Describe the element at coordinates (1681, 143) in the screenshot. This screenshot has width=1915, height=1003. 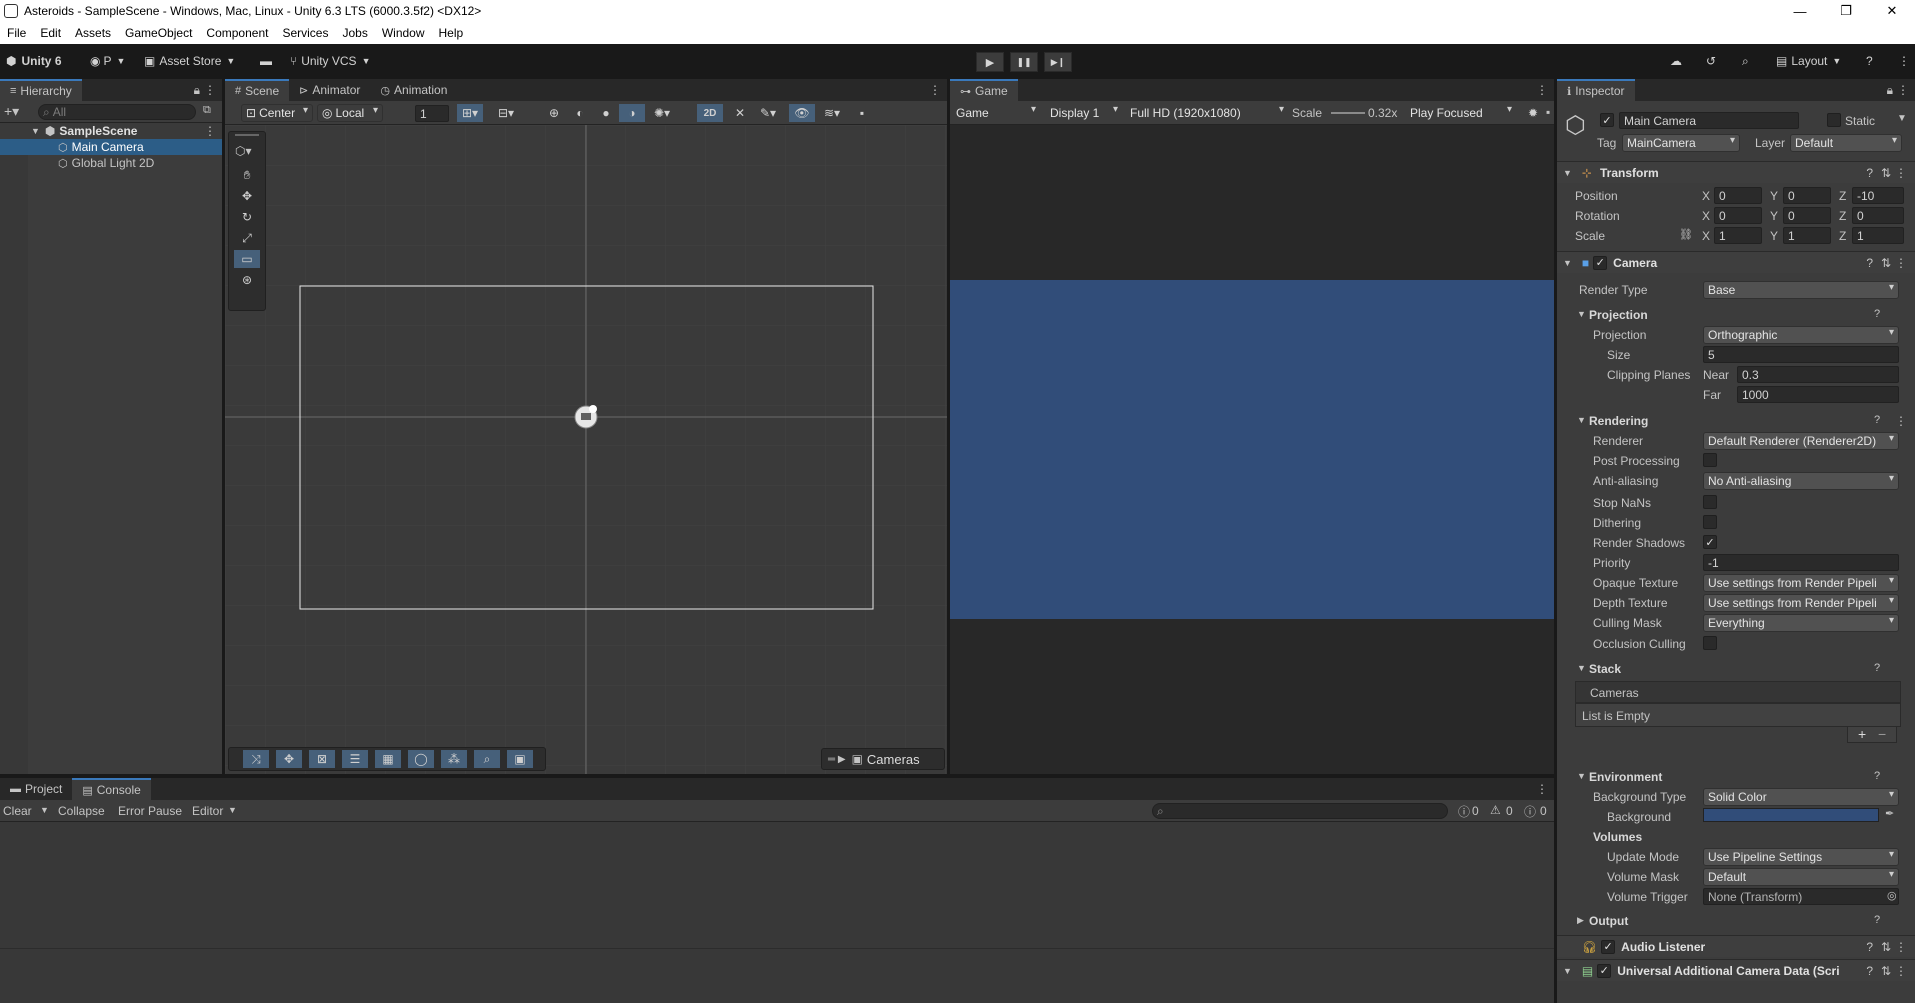
I see `tag-dropdown: MainCamera` at that location.